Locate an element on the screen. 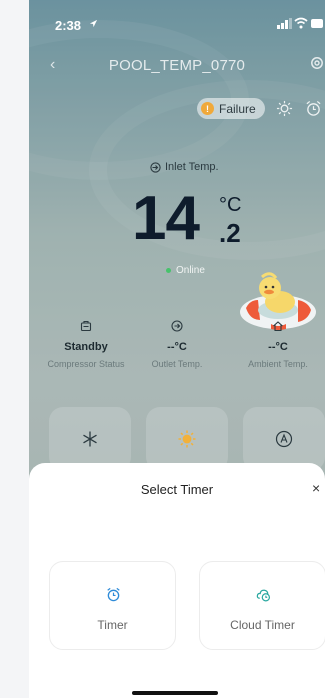 The image size is (325, 698). status-bar: 2:38 is located at coordinates (177, 25).